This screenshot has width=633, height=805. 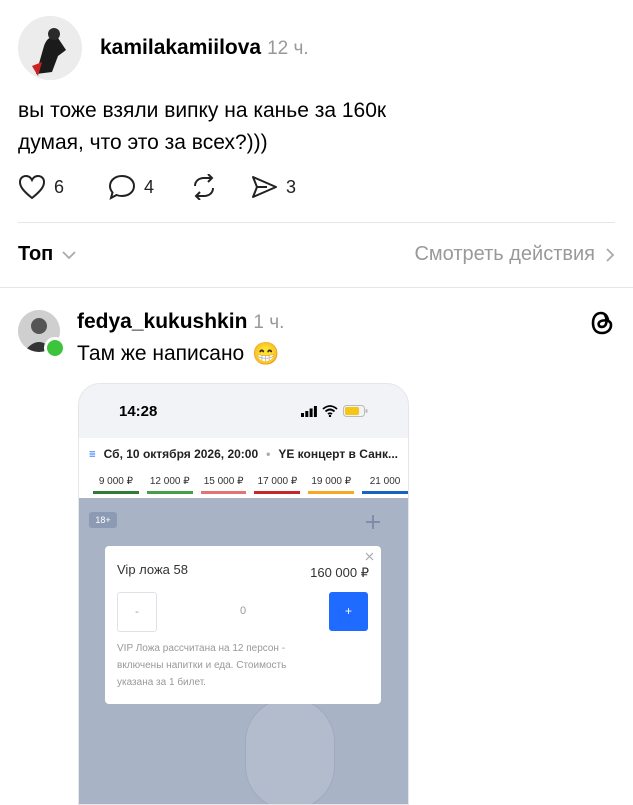 I want to click on increment-button: +, so click(x=348, y=611).